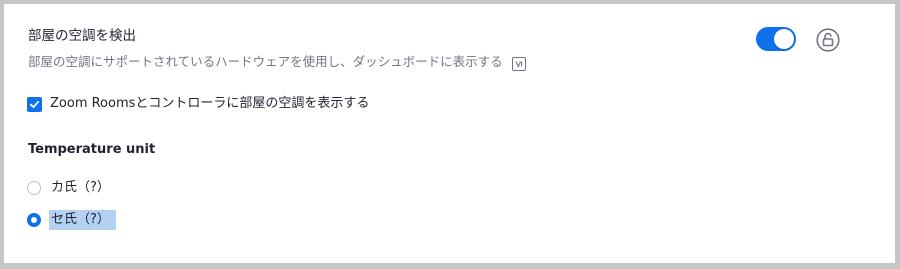 This screenshot has height=269, width=900. What do you see at coordinates (828, 40) in the screenshot?
I see `unlock-icon` at bounding box center [828, 40].